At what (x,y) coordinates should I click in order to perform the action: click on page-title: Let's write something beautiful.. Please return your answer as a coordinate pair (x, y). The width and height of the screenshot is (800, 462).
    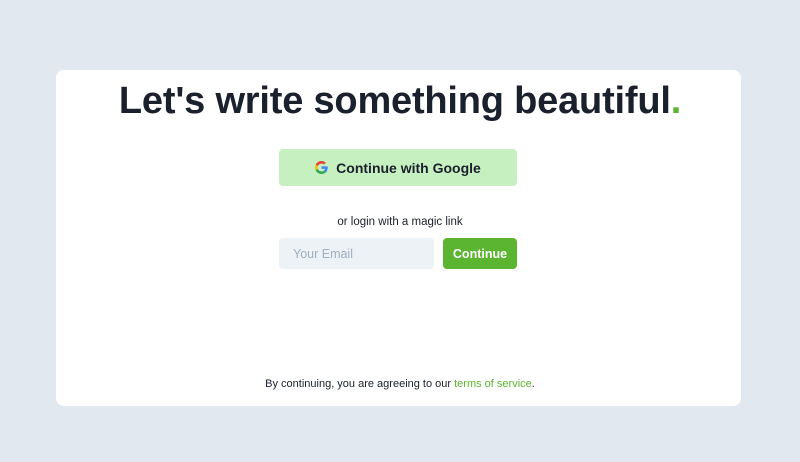
    Looking at the image, I should click on (400, 101).